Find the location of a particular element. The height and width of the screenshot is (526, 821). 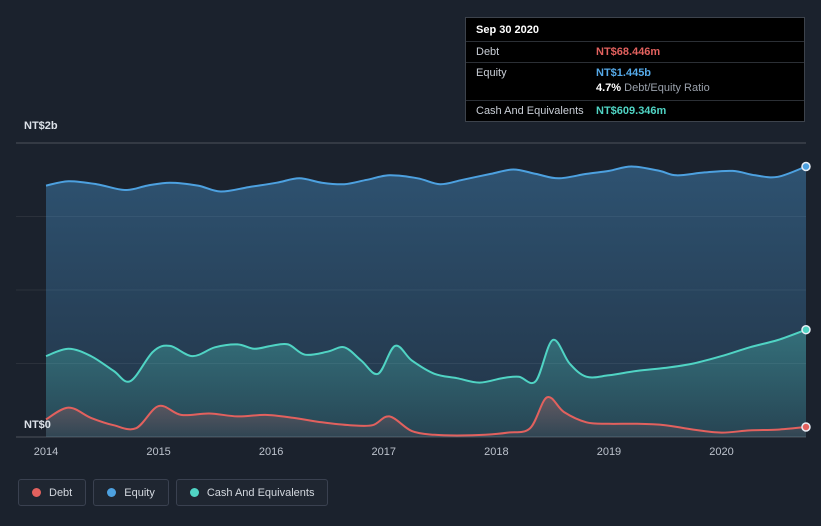

tooltip-ratio-value: 4.7% is located at coordinates (609, 88).